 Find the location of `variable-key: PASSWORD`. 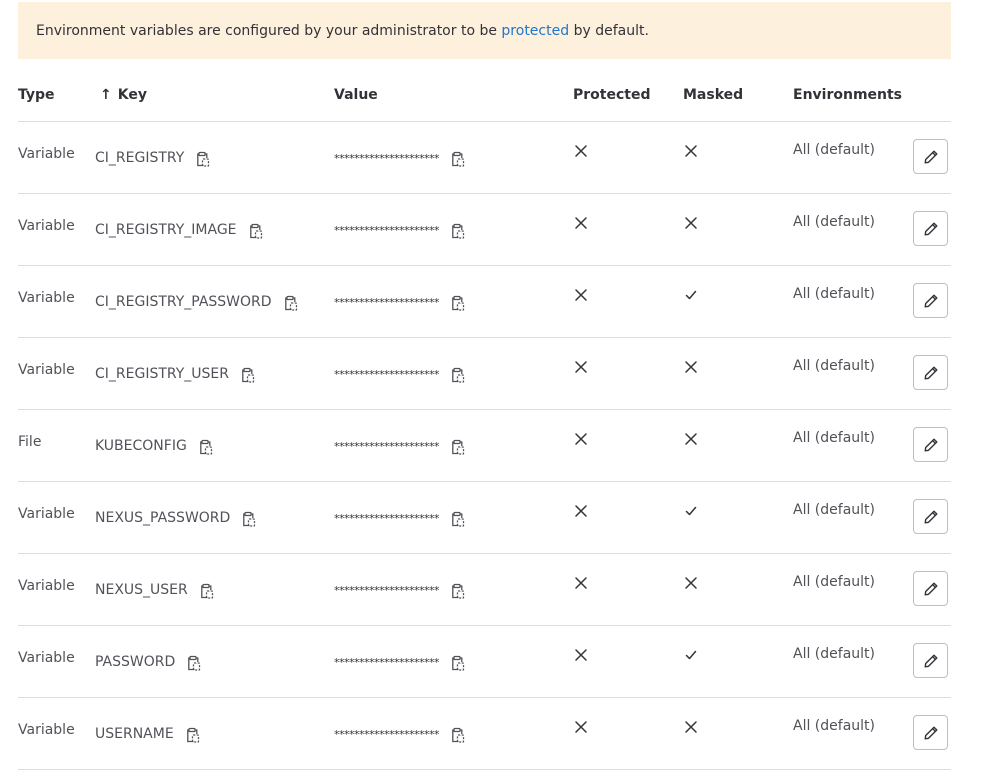

variable-key: PASSWORD is located at coordinates (135, 662).